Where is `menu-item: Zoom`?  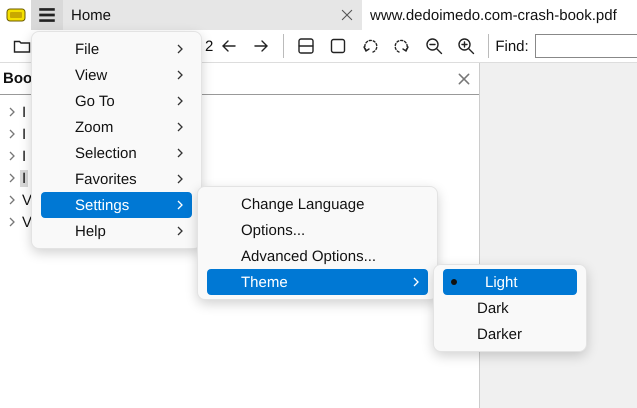 menu-item: Zoom is located at coordinates (116, 127).